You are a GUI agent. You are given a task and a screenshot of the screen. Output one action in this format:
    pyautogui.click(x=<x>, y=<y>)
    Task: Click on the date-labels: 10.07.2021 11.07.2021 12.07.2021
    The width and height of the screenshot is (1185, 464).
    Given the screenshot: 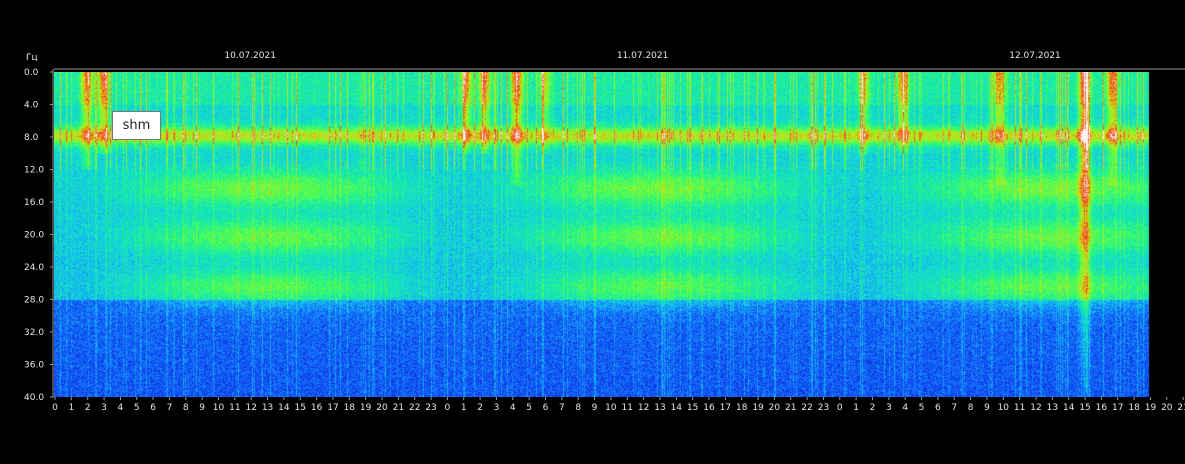 What is the action you would take?
    pyautogui.click(x=642, y=56)
    